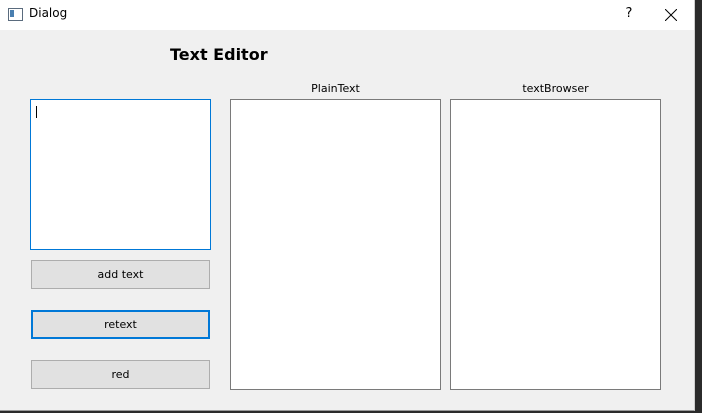 The height and width of the screenshot is (413, 702). I want to click on help-button: ?, so click(629, 15).